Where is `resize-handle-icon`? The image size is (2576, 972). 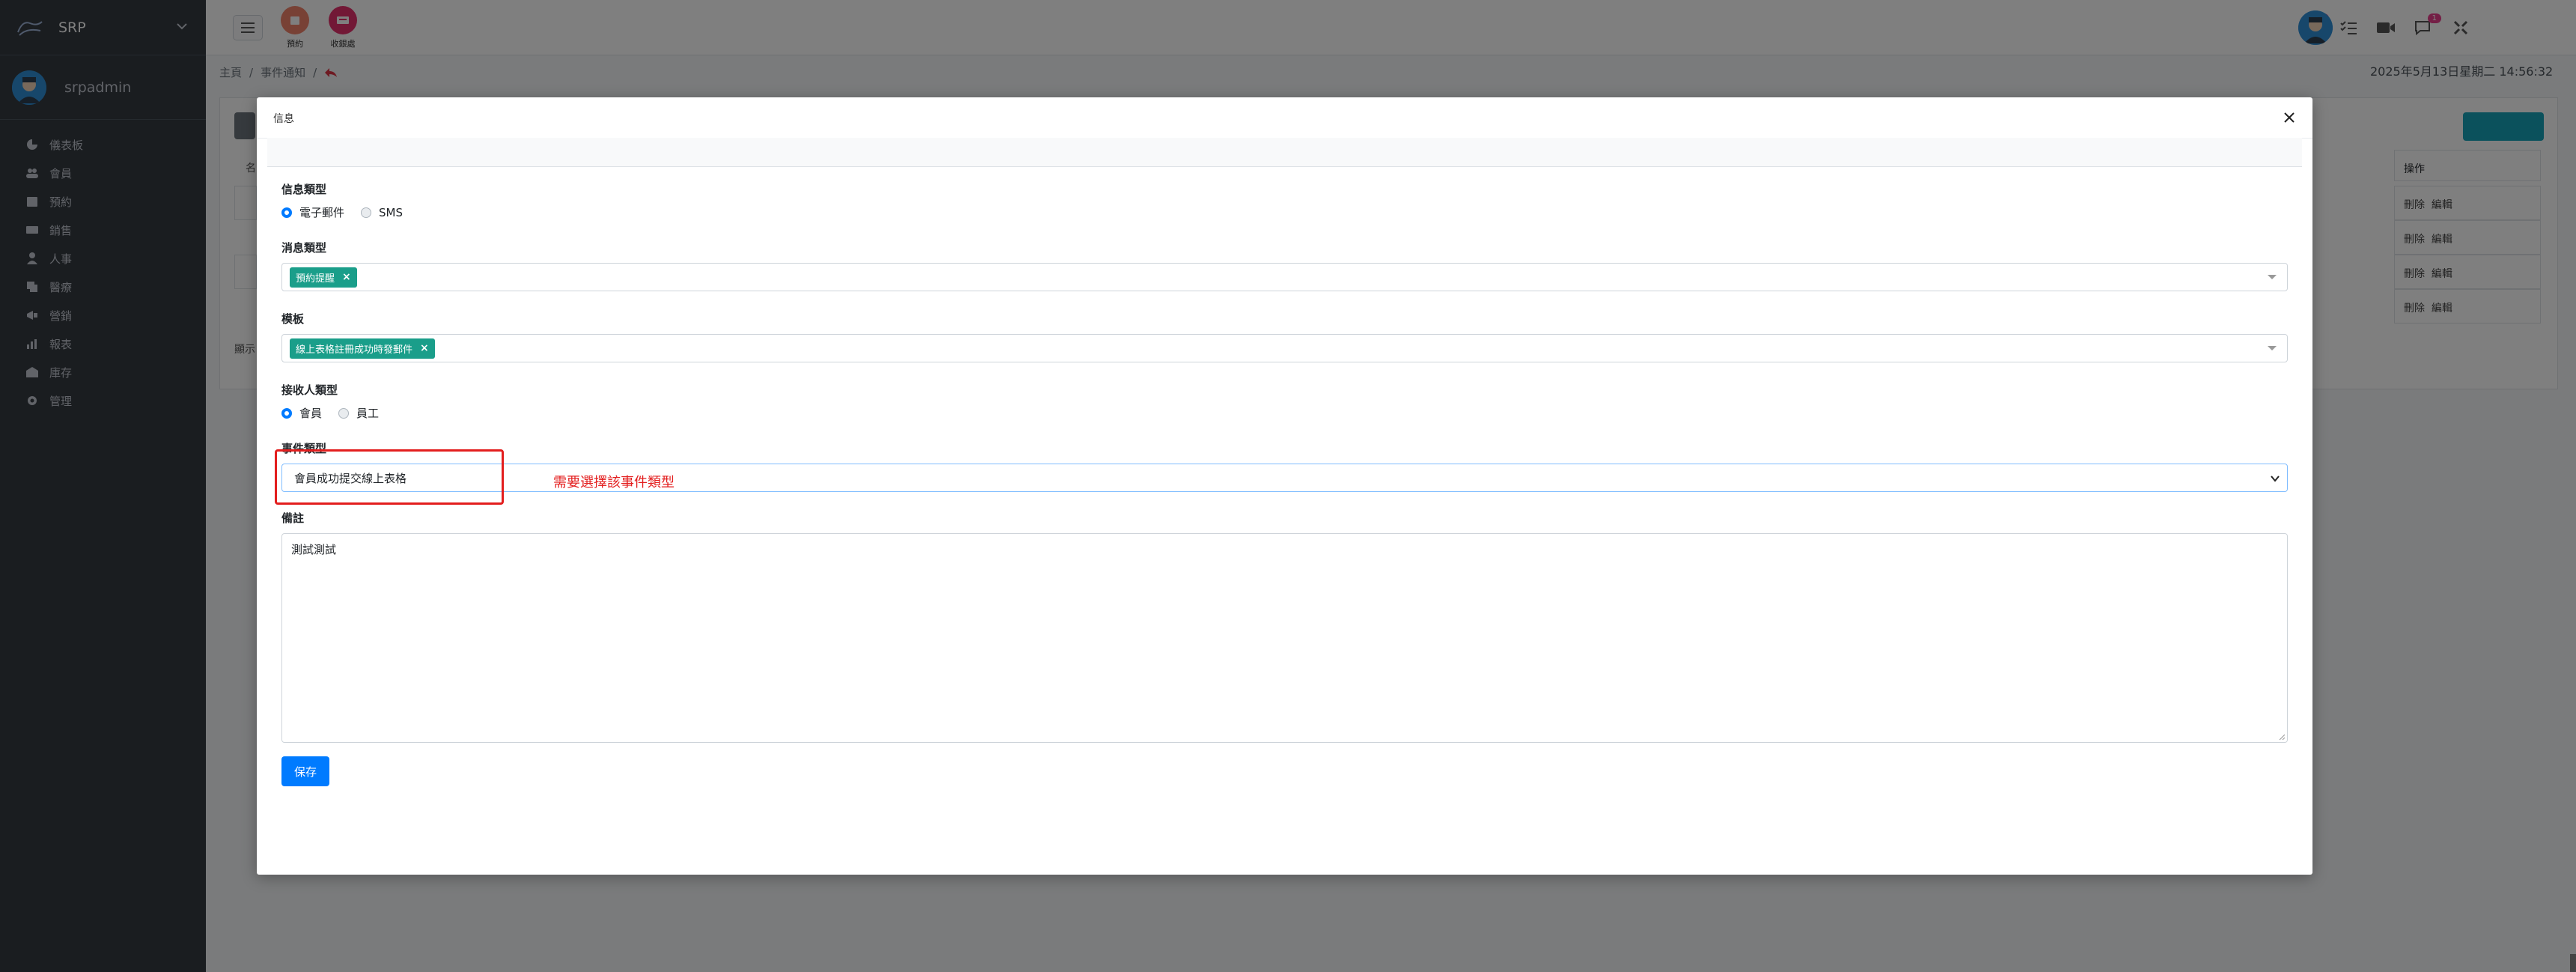
resize-handle-icon is located at coordinates (2282, 737).